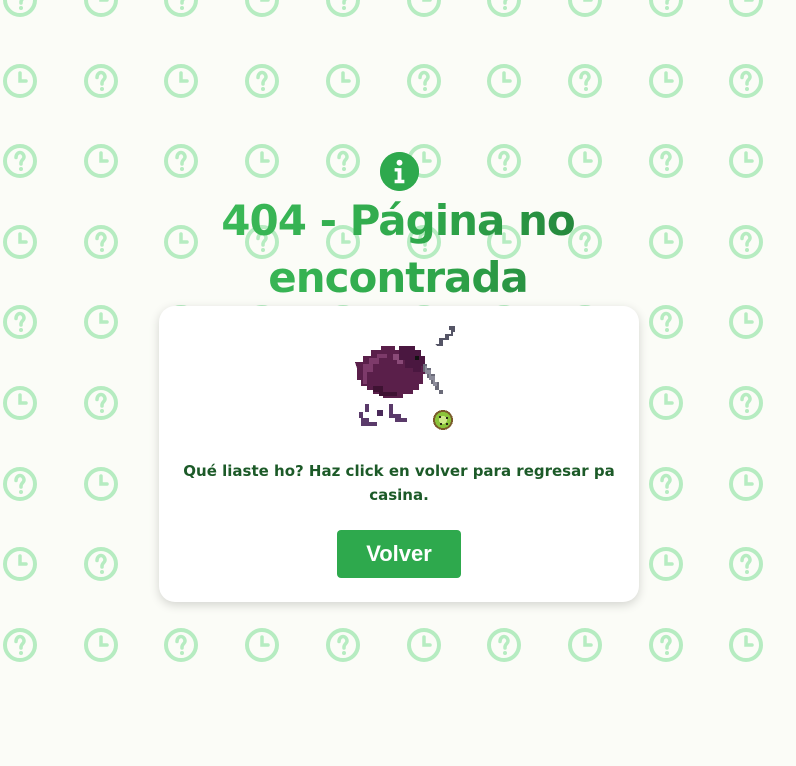 This screenshot has height=766, width=796. I want to click on volver-button: Volver, so click(399, 554).